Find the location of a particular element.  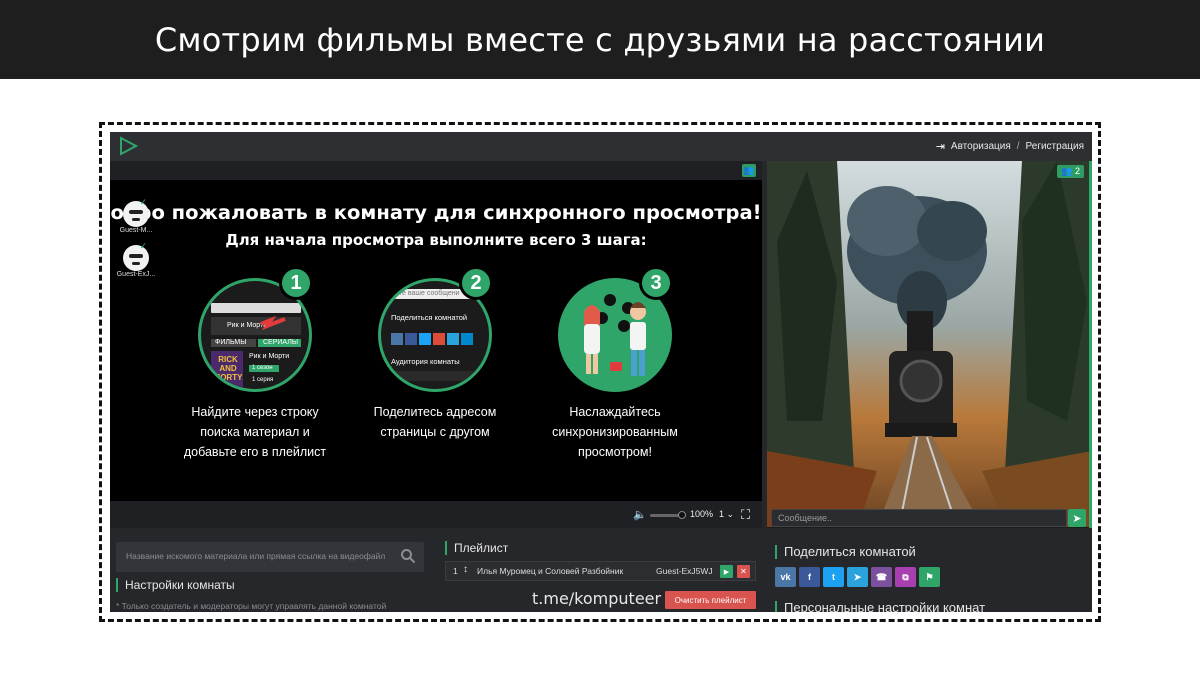

clear-playlist-button: Очистить плейлист is located at coordinates (710, 600).